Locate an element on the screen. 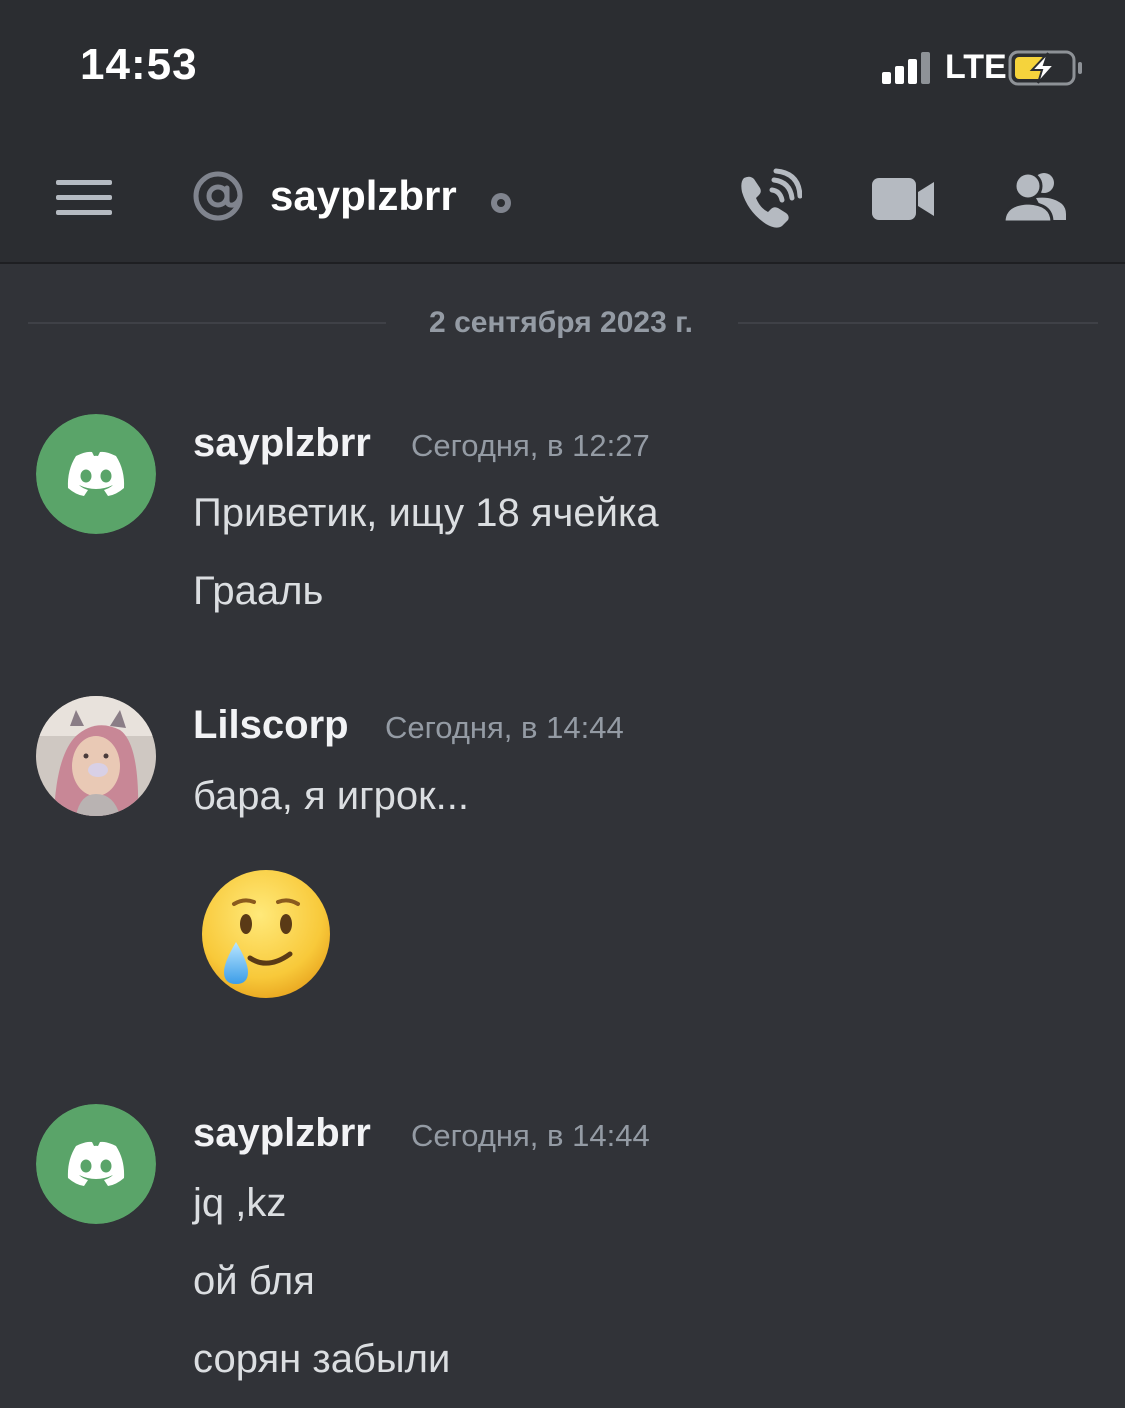 The image size is (1125, 1408). message-text: ой бля is located at coordinates (254, 1281).